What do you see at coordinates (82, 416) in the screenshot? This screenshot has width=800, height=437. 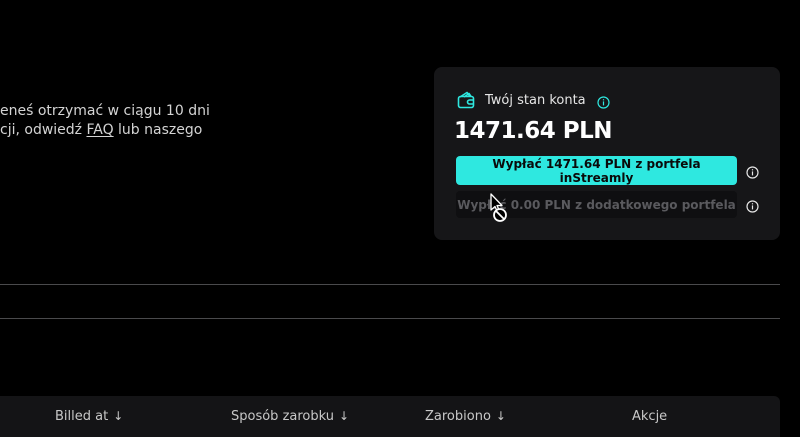 I see `column-label: Billed at` at bounding box center [82, 416].